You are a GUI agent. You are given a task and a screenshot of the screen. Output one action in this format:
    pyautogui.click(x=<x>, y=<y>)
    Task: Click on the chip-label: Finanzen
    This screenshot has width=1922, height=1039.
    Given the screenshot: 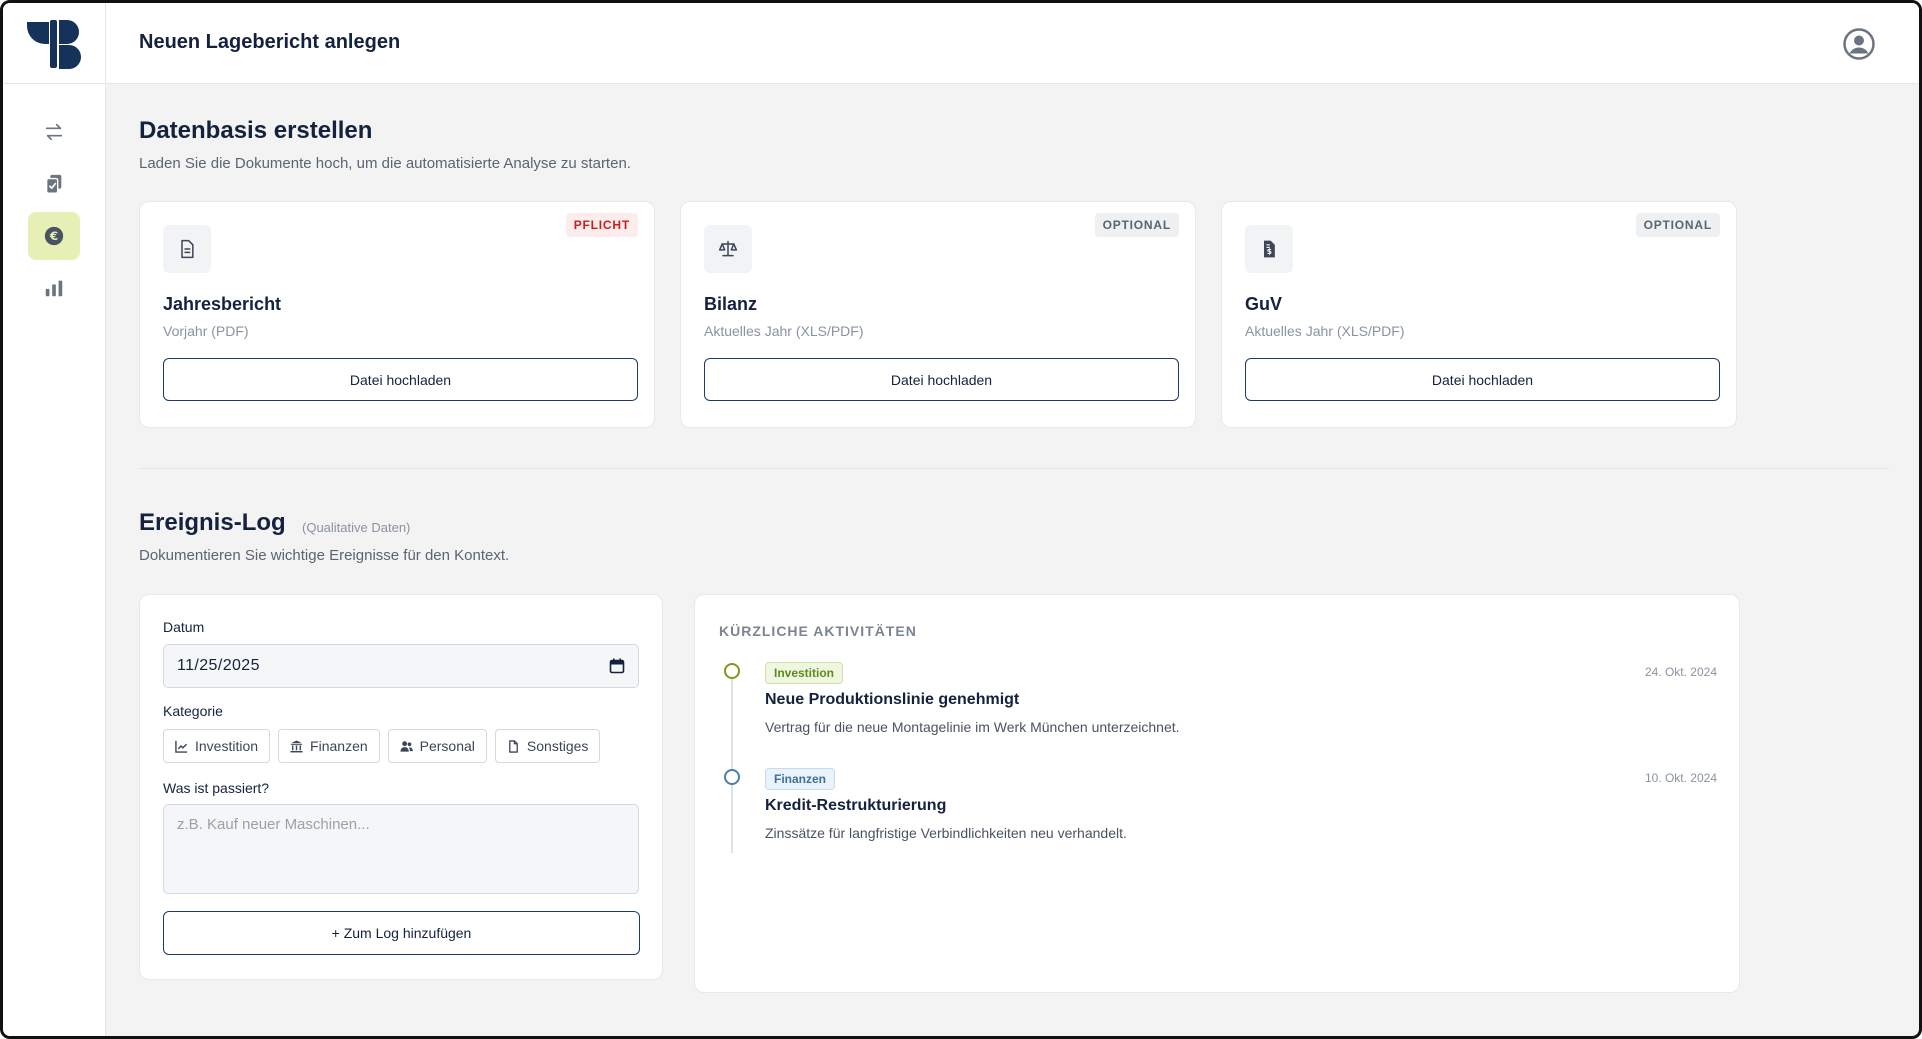 What is the action you would take?
    pyautogui.click(x=339, y=746)
    